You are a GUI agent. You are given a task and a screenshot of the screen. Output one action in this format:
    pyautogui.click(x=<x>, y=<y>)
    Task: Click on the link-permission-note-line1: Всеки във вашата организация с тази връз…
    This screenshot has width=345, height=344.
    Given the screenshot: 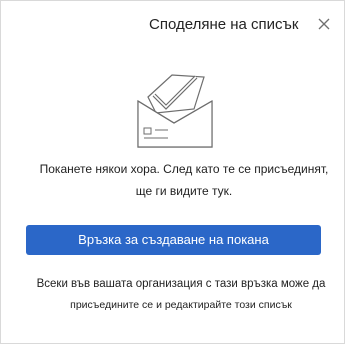 What is the action you would take?
    pyautogui.click(x=181, y=284)
    